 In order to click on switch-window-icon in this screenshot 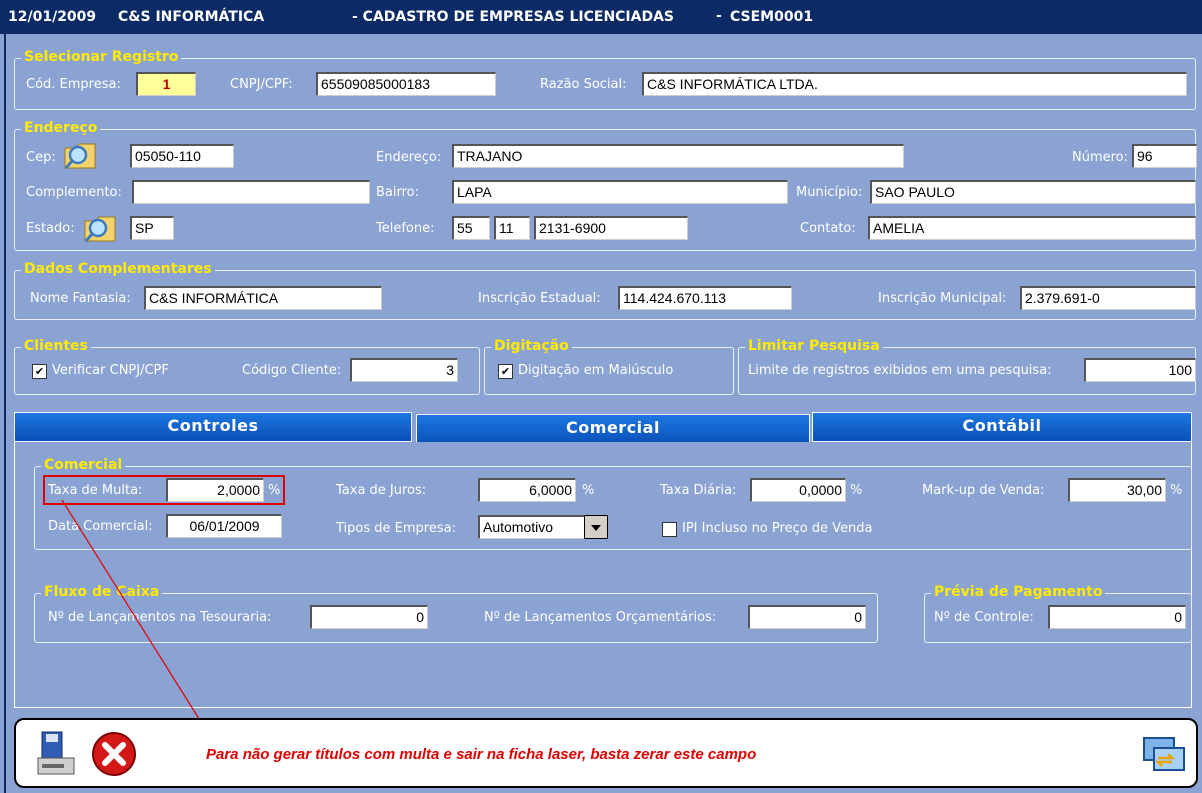, I will do `click(1164, 754)`.